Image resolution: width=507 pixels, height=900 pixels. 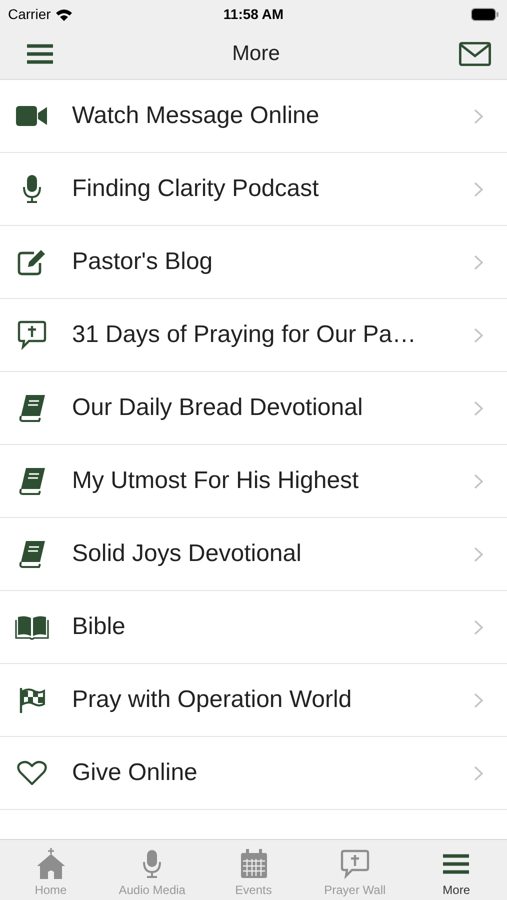 I want to click on calendar-icon, so click(x=254, y=864).